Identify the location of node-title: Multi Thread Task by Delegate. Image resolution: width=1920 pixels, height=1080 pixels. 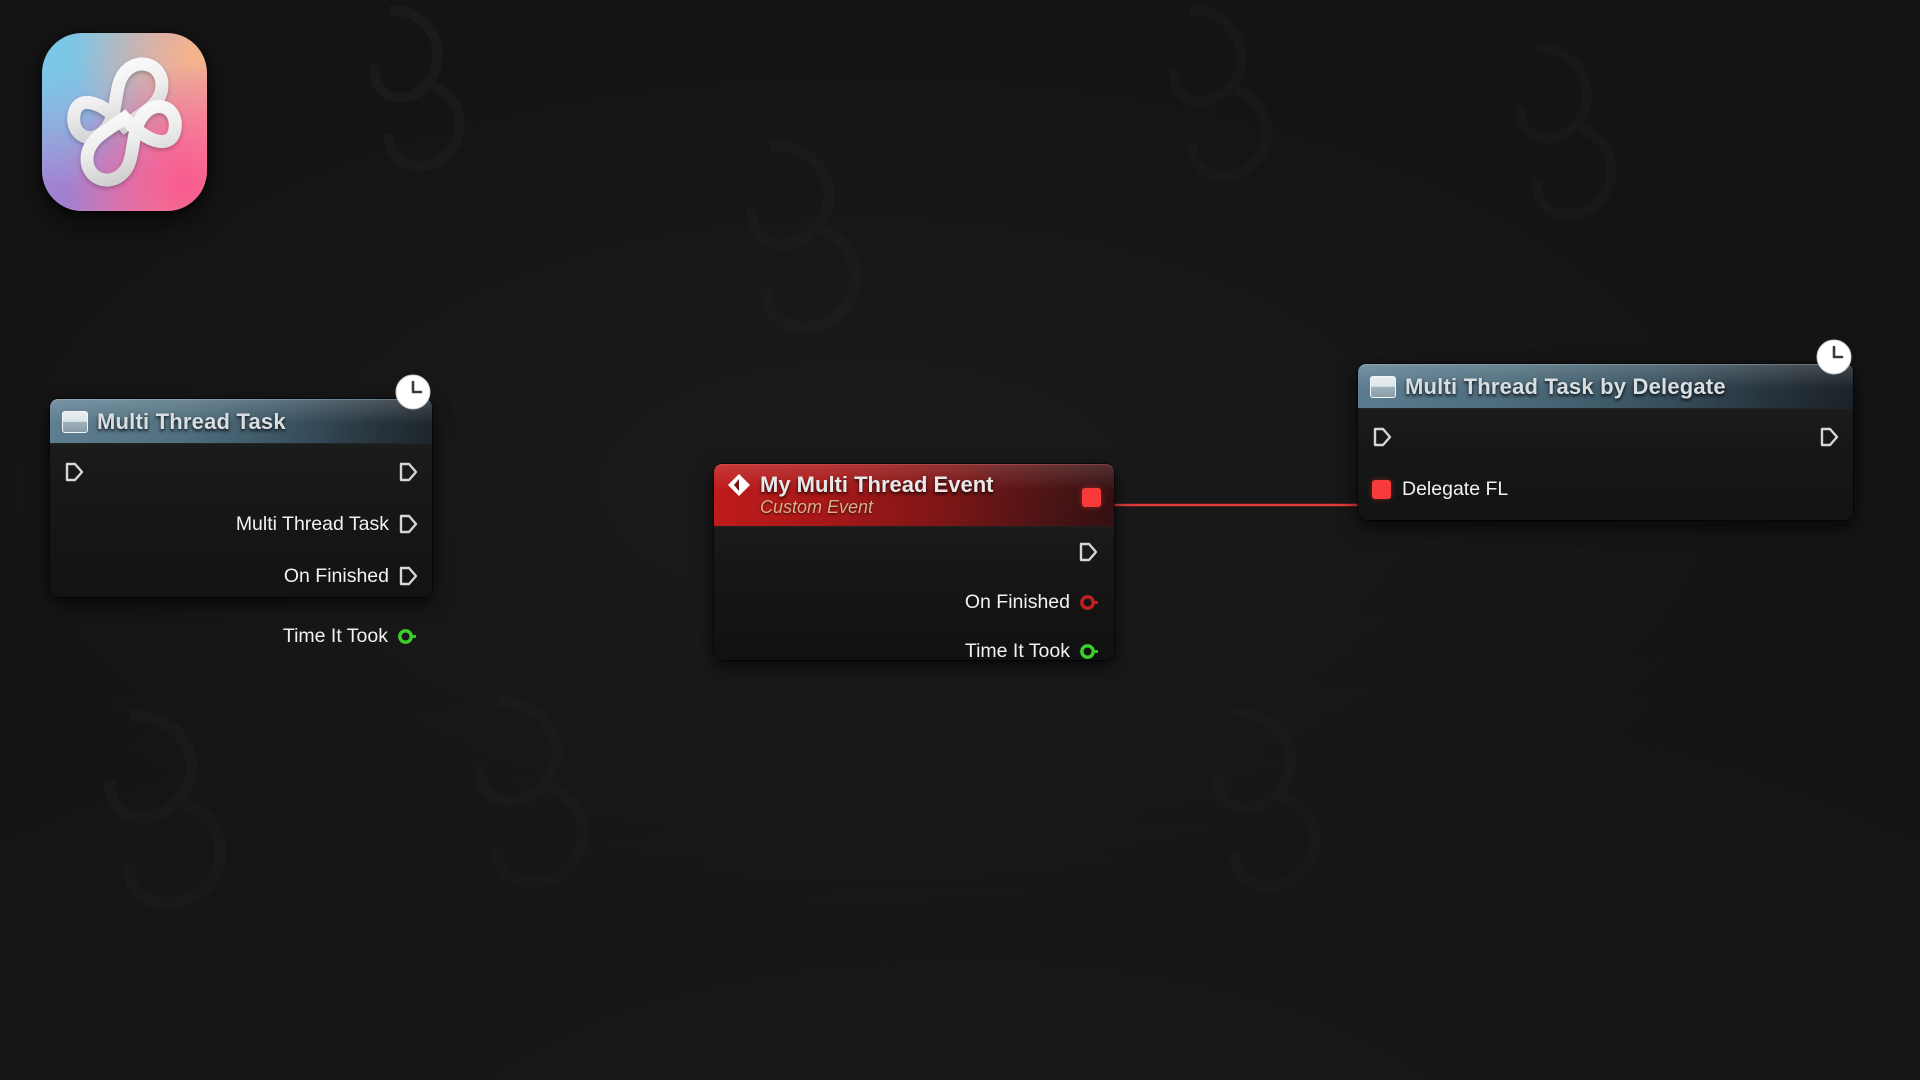
(1565, 386).